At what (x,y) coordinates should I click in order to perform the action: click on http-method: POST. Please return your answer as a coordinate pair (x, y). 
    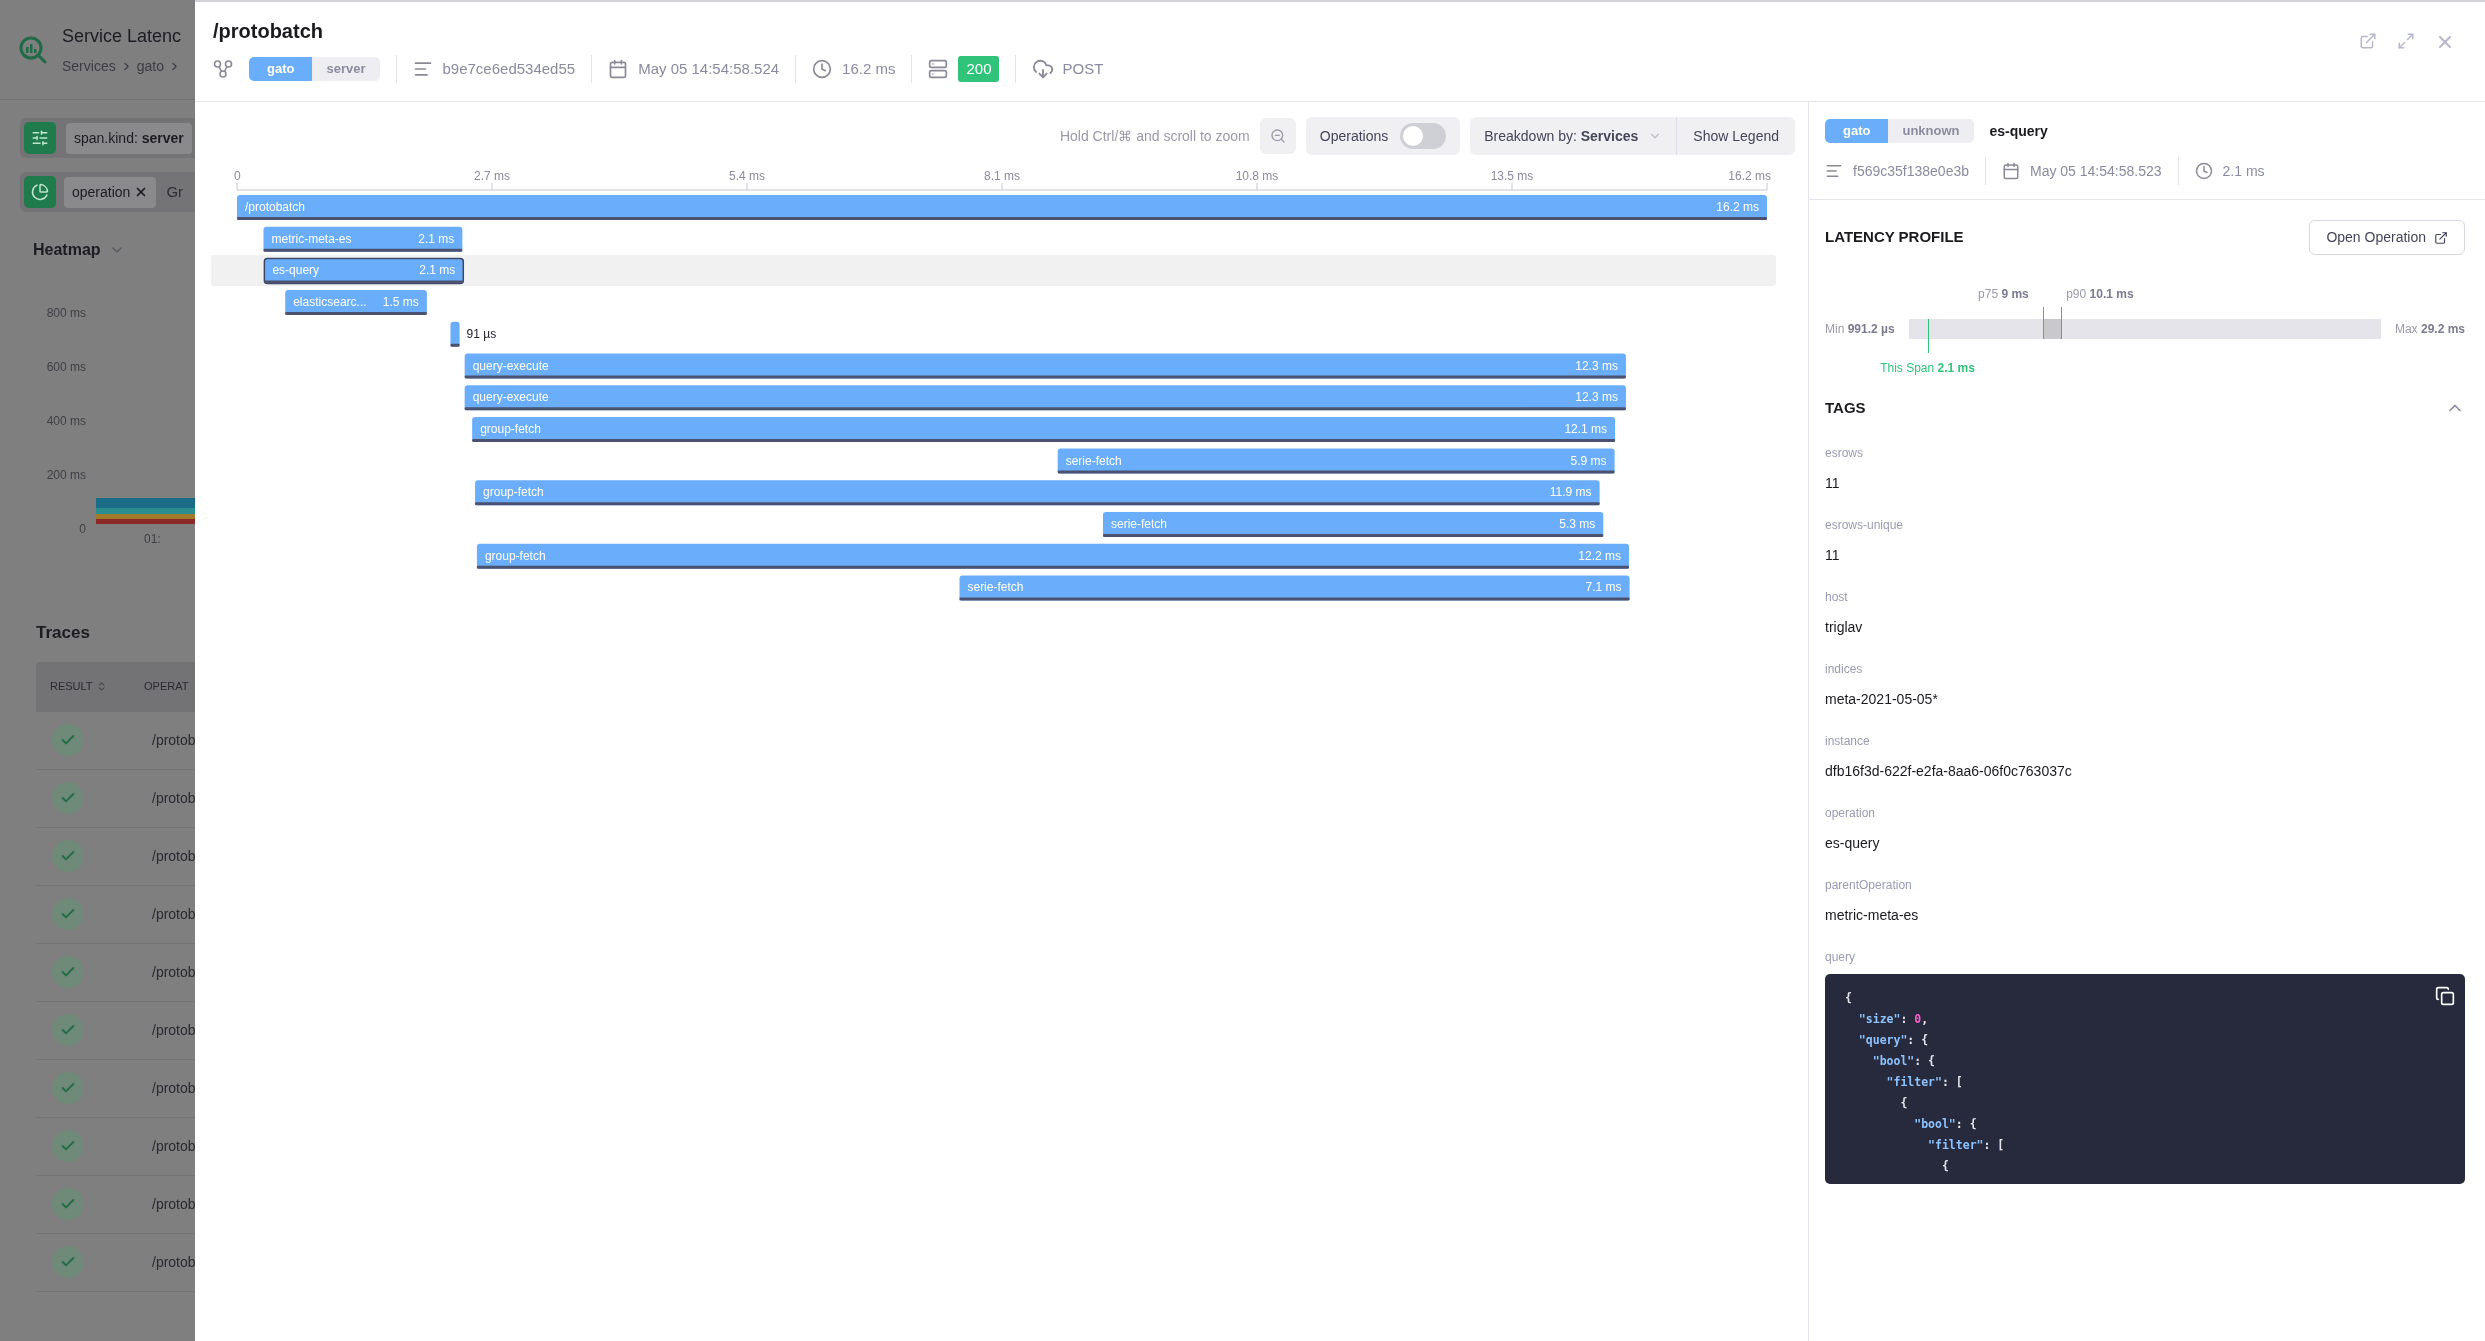
    Looking at the image, I should click on (1083, 68).